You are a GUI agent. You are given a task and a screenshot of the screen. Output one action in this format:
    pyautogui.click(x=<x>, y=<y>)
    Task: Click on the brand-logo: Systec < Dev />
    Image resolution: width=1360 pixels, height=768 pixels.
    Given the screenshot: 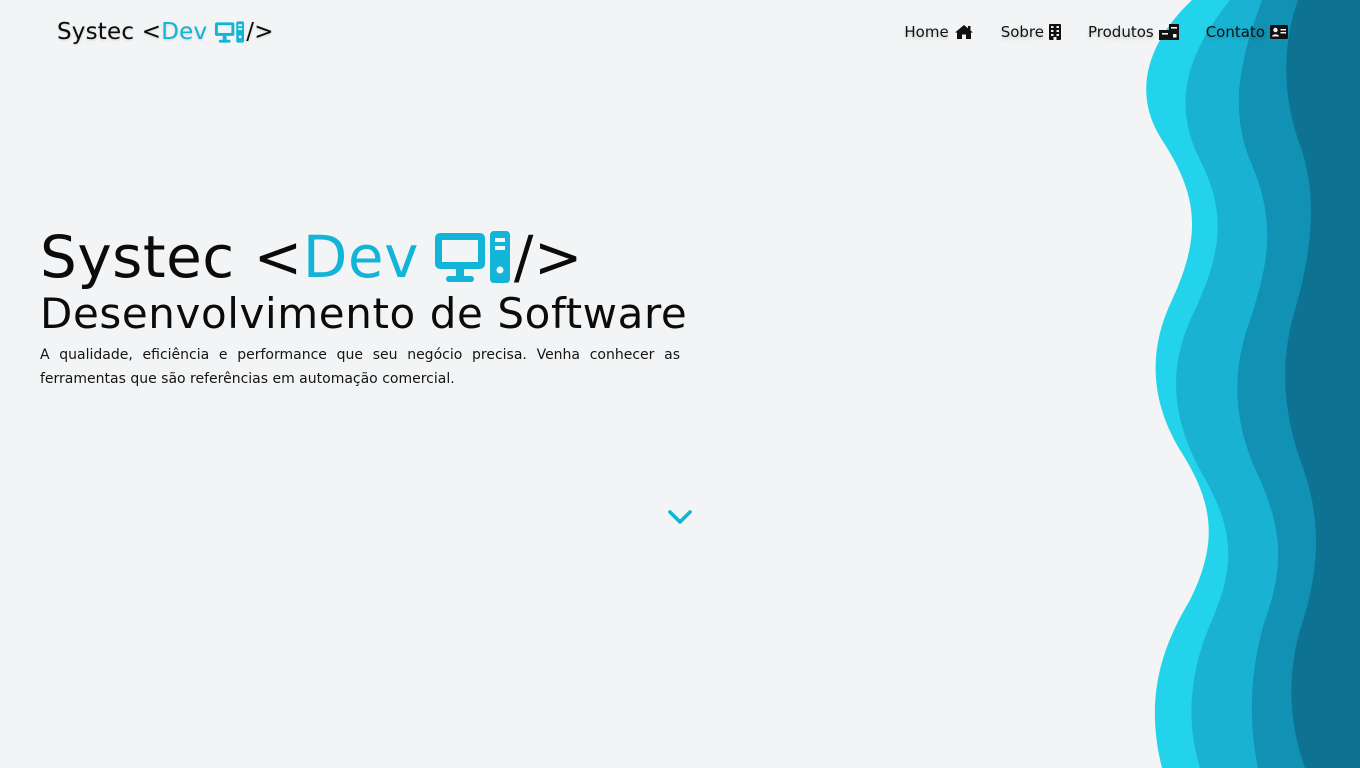 What is the action you would take?
    pyautogui.click(x=165, y=32)
    